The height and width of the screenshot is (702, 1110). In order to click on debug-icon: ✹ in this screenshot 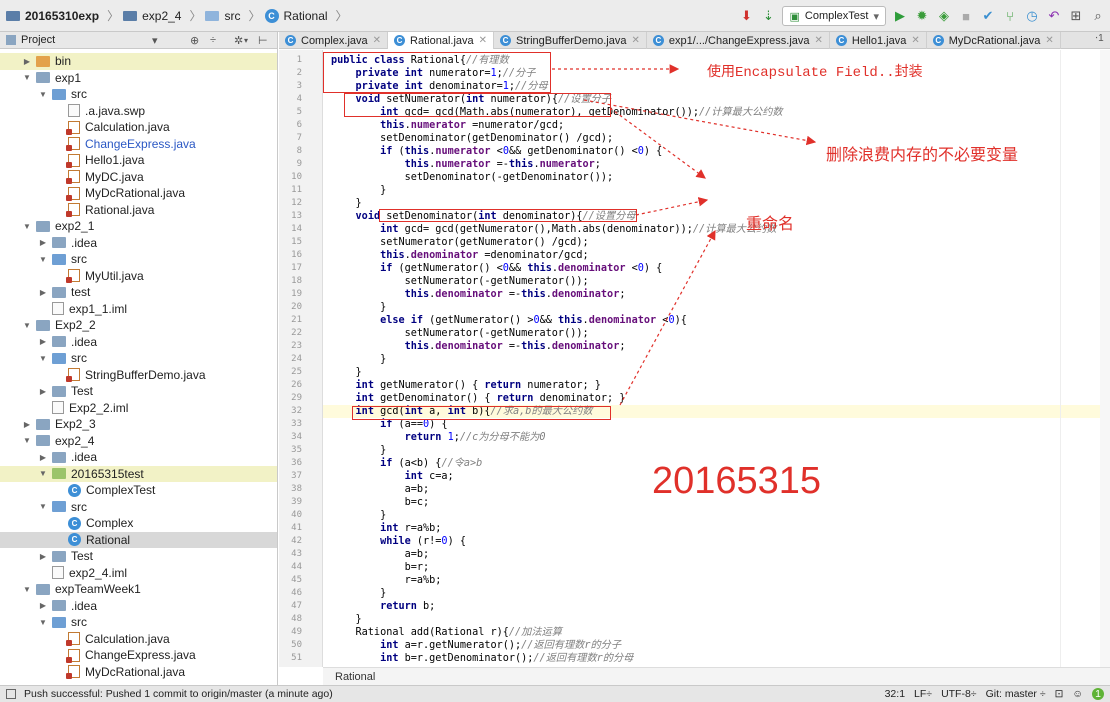, I will do `click(922, 16)`.